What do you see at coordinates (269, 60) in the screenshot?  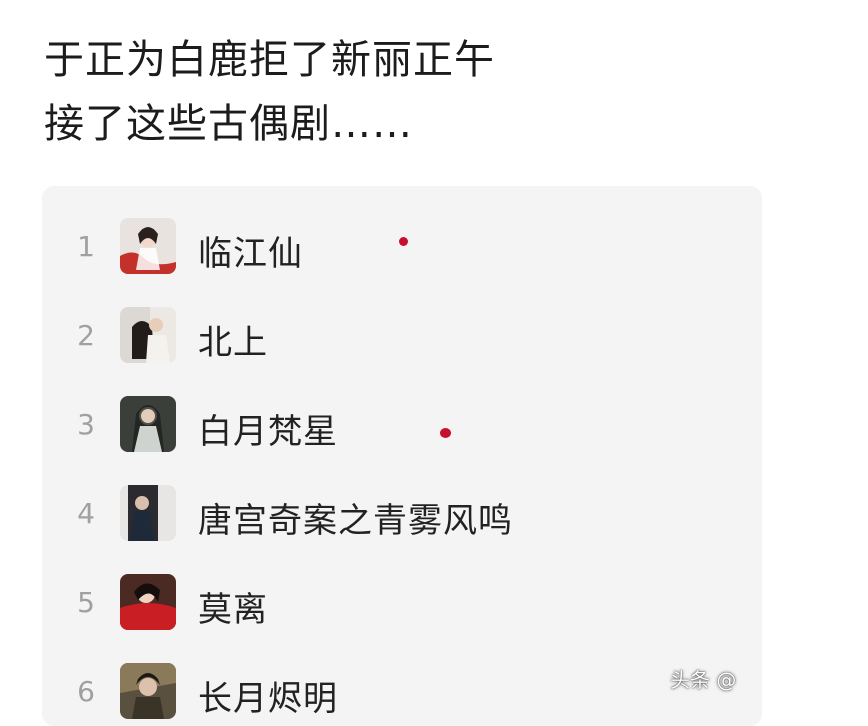 I see `headline-line-1: 于正为白鹿拒了新丽正午` at bounding box center [269, 60].